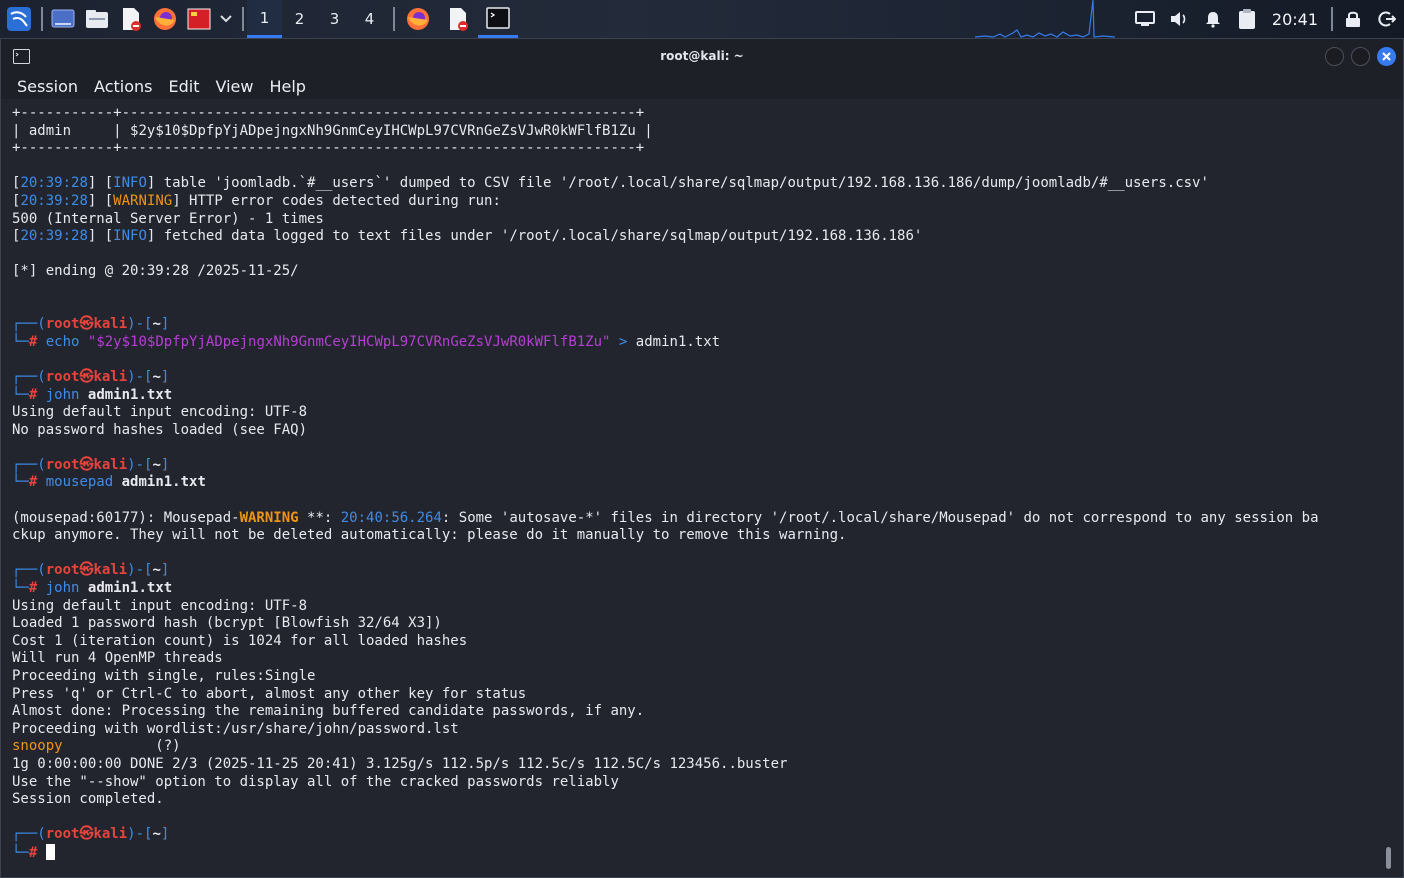  Describe the element at coordinates (19, 19) in the screenshot. I see `kali-menu-icon` at that location.